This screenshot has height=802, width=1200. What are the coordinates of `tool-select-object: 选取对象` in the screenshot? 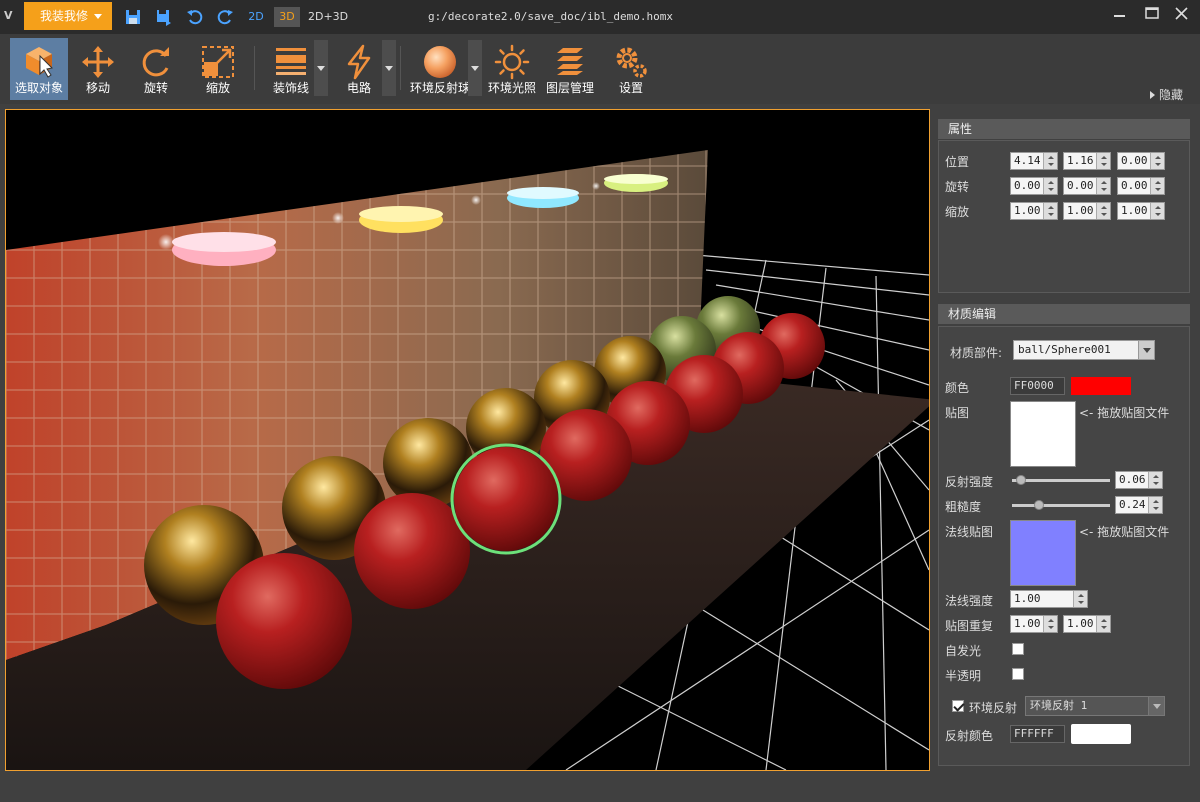 It's located at (39, 69).